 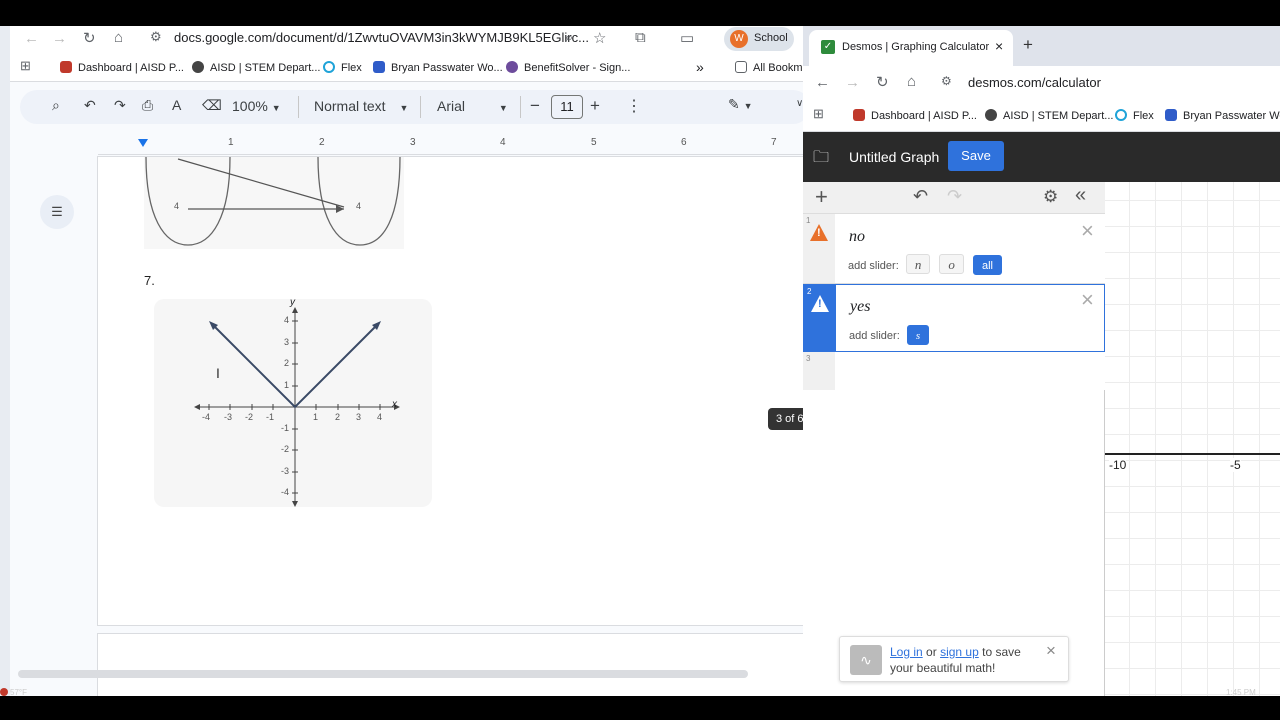 What do you see at coordinates (1241, 692) in the screenshot?
I see `clock: 1:45 PM` at bounding box center [1241, 692].